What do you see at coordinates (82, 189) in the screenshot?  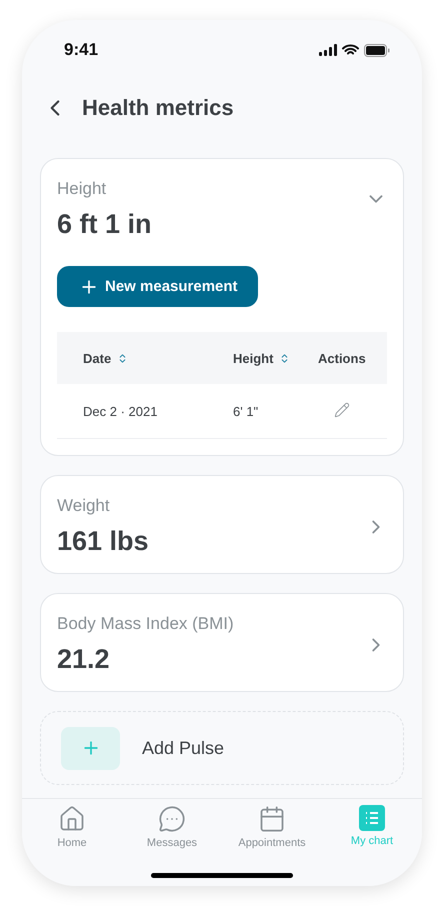 I see `metric-label: Height` at bounding box center [82, 189].